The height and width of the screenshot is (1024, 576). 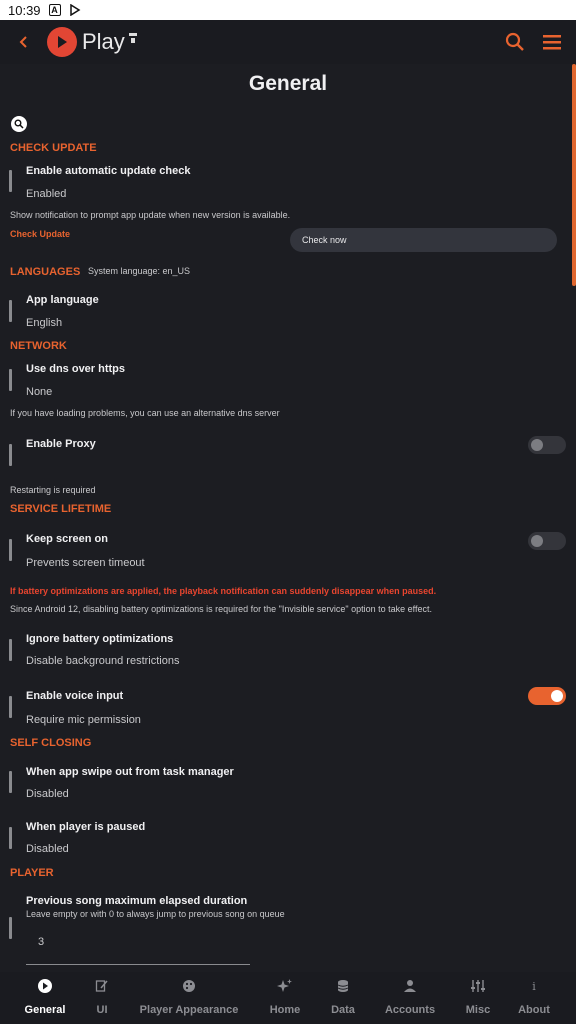 What do you see at coordinates (44, 323) in the screenshot?
I see `app-language-value: English` at bounding box center [44, 323].